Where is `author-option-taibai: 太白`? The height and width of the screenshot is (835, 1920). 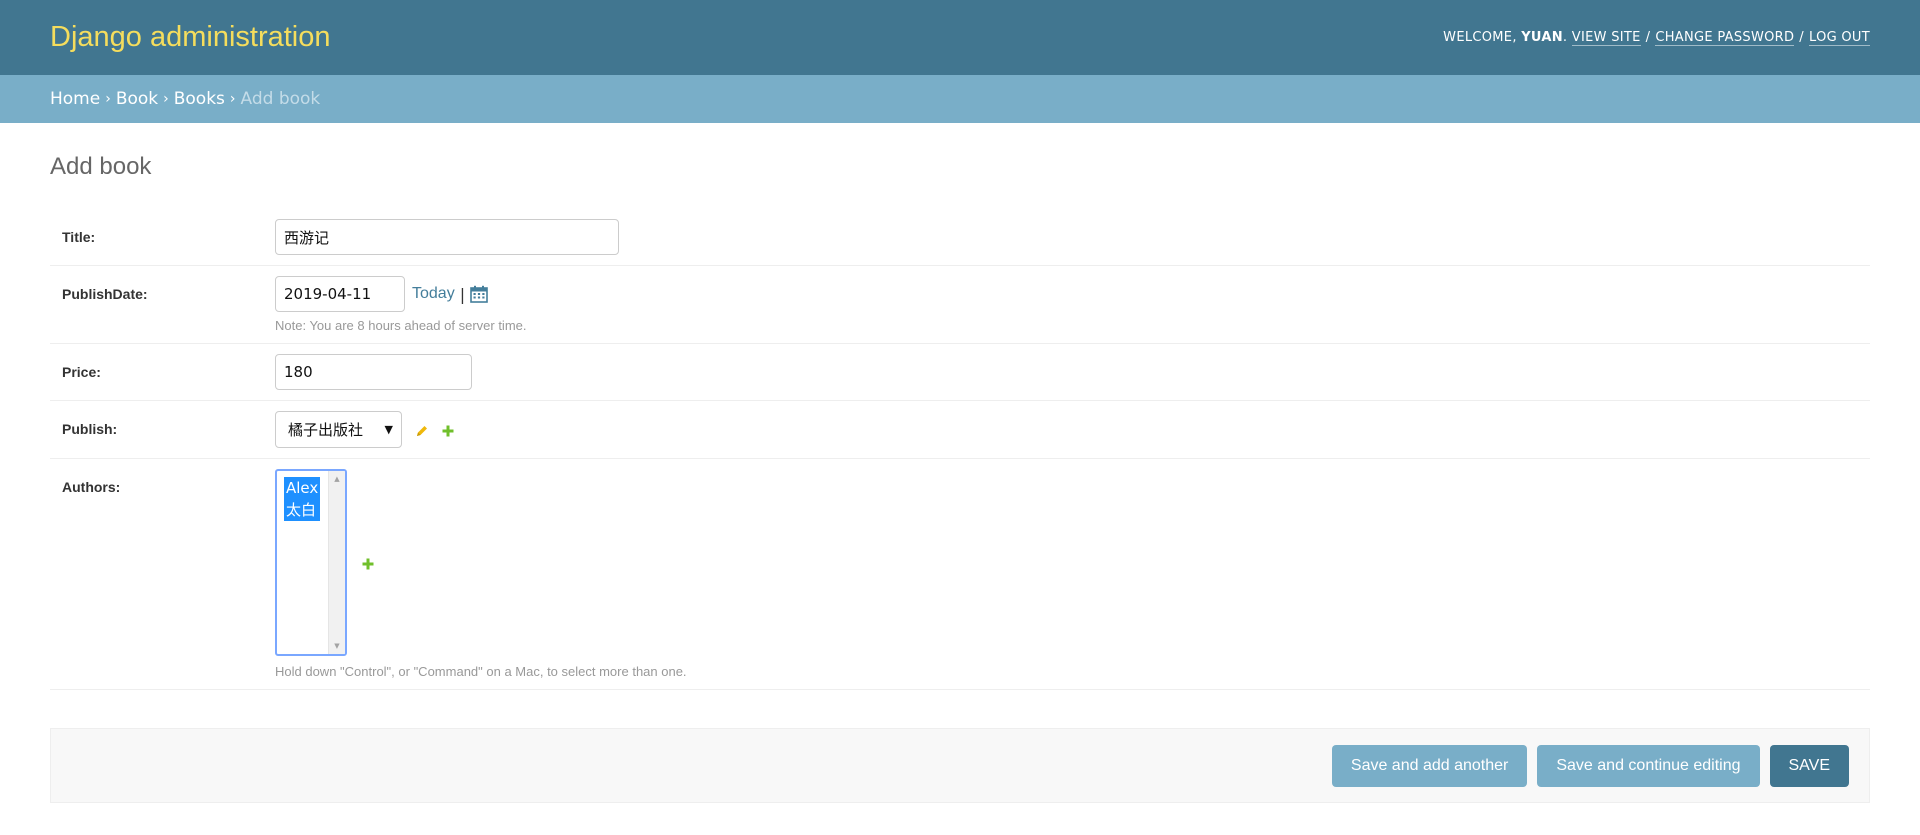
author-option-taibai: 太白 is located at coordinates (302, 510).